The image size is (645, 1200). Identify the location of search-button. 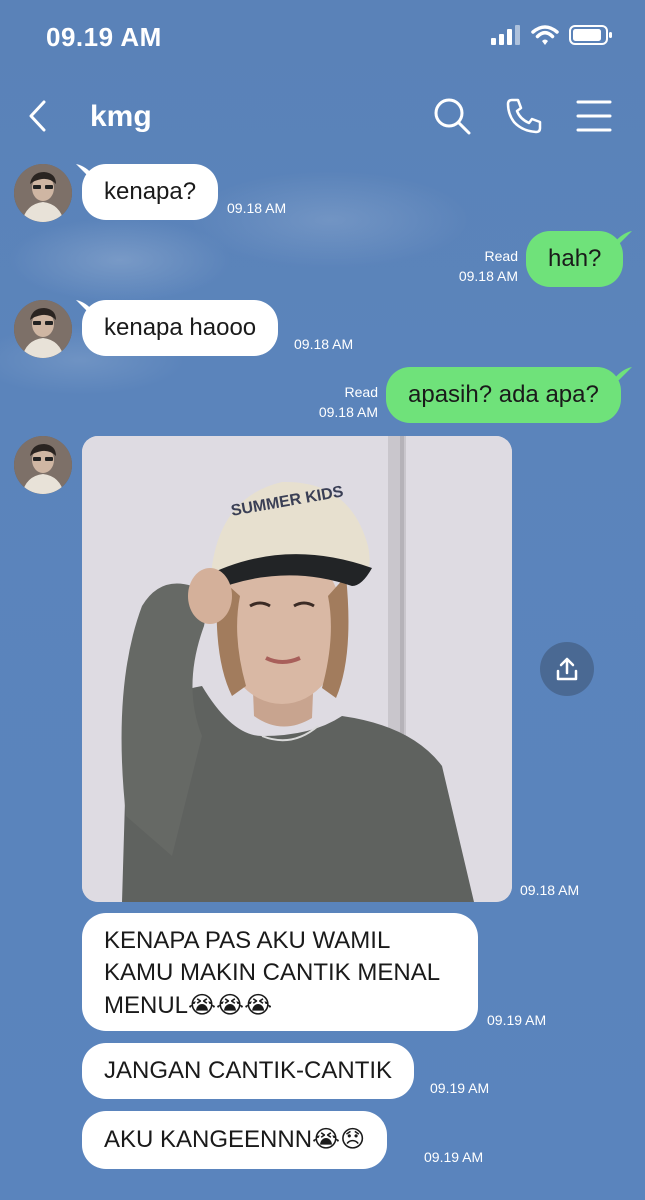
(452, 116).